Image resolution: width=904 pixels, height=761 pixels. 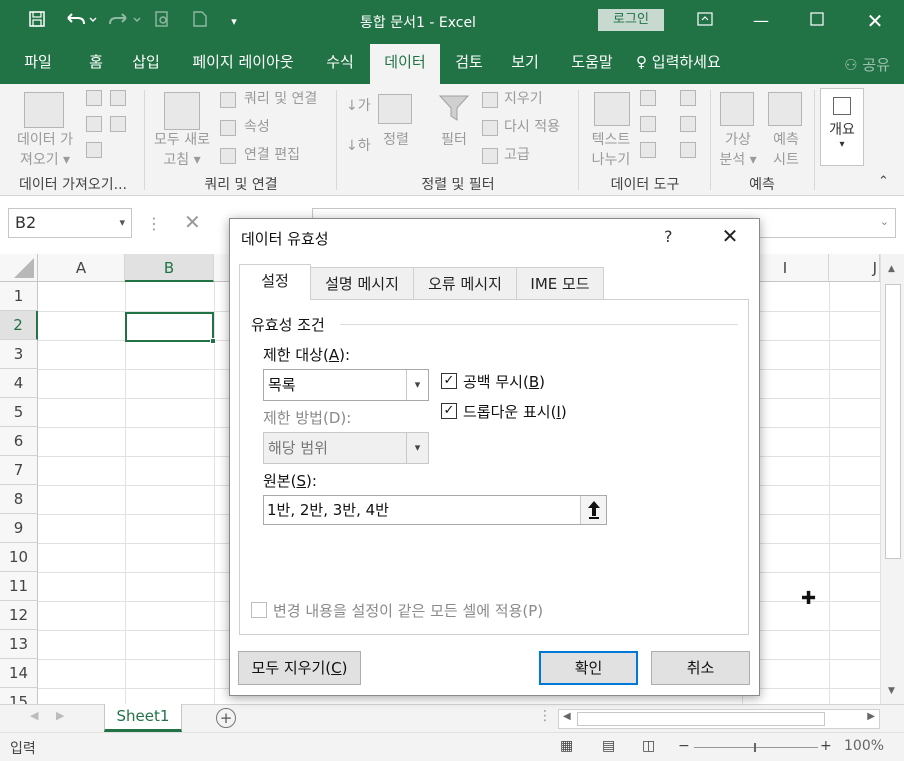 What do you see at coordinates (19, 296) in the screenshot?
I see `row-header: 1` at bounding box center [19, 296].